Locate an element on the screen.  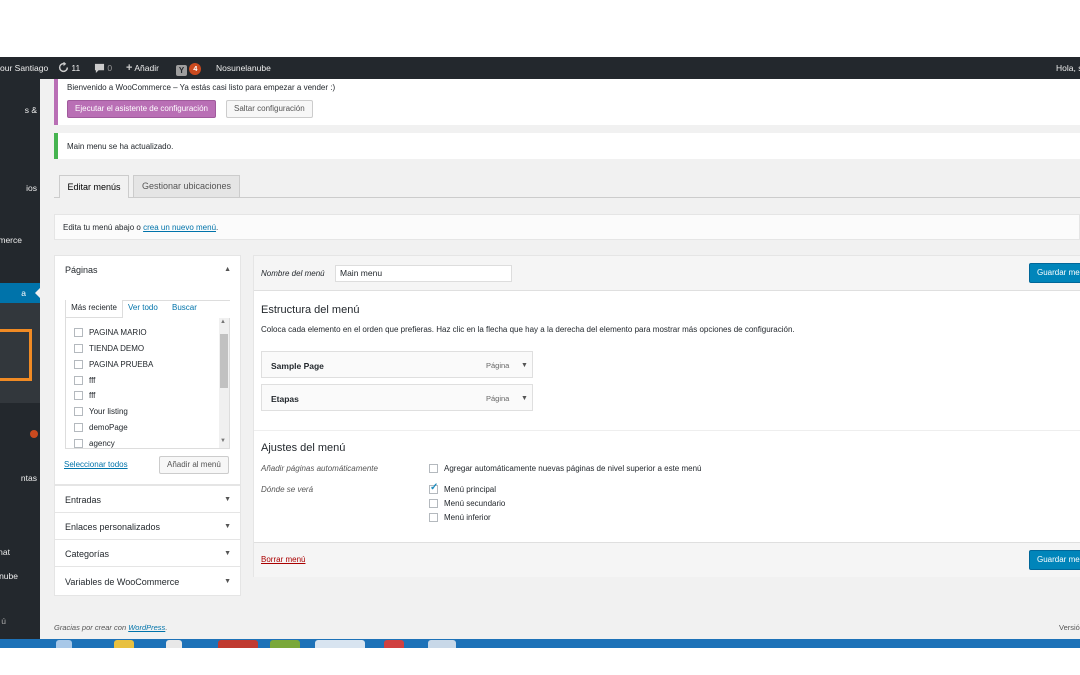
sidebar-item: nube is located at coordinates (9, 576).